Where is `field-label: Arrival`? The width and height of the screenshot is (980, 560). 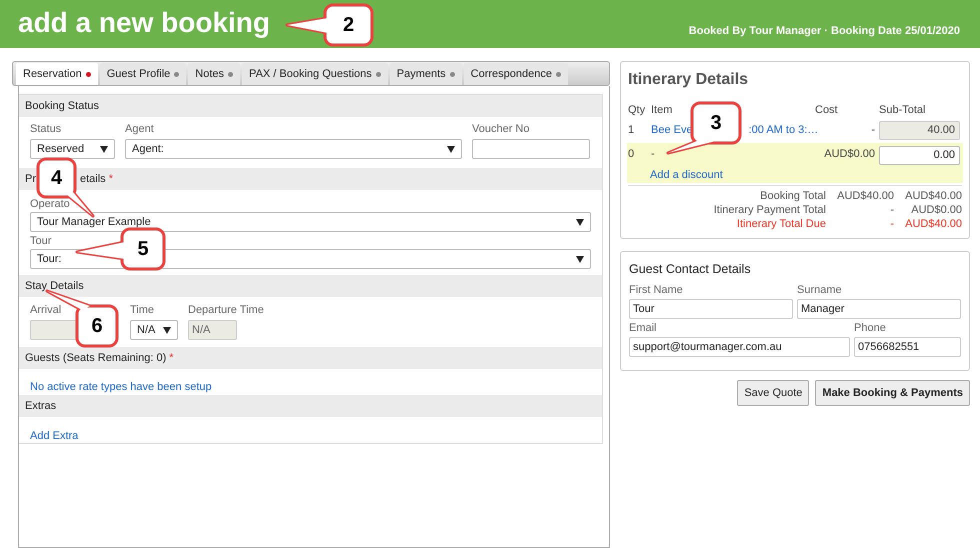 field-label: Arrival is located at coordinates (46, 310).